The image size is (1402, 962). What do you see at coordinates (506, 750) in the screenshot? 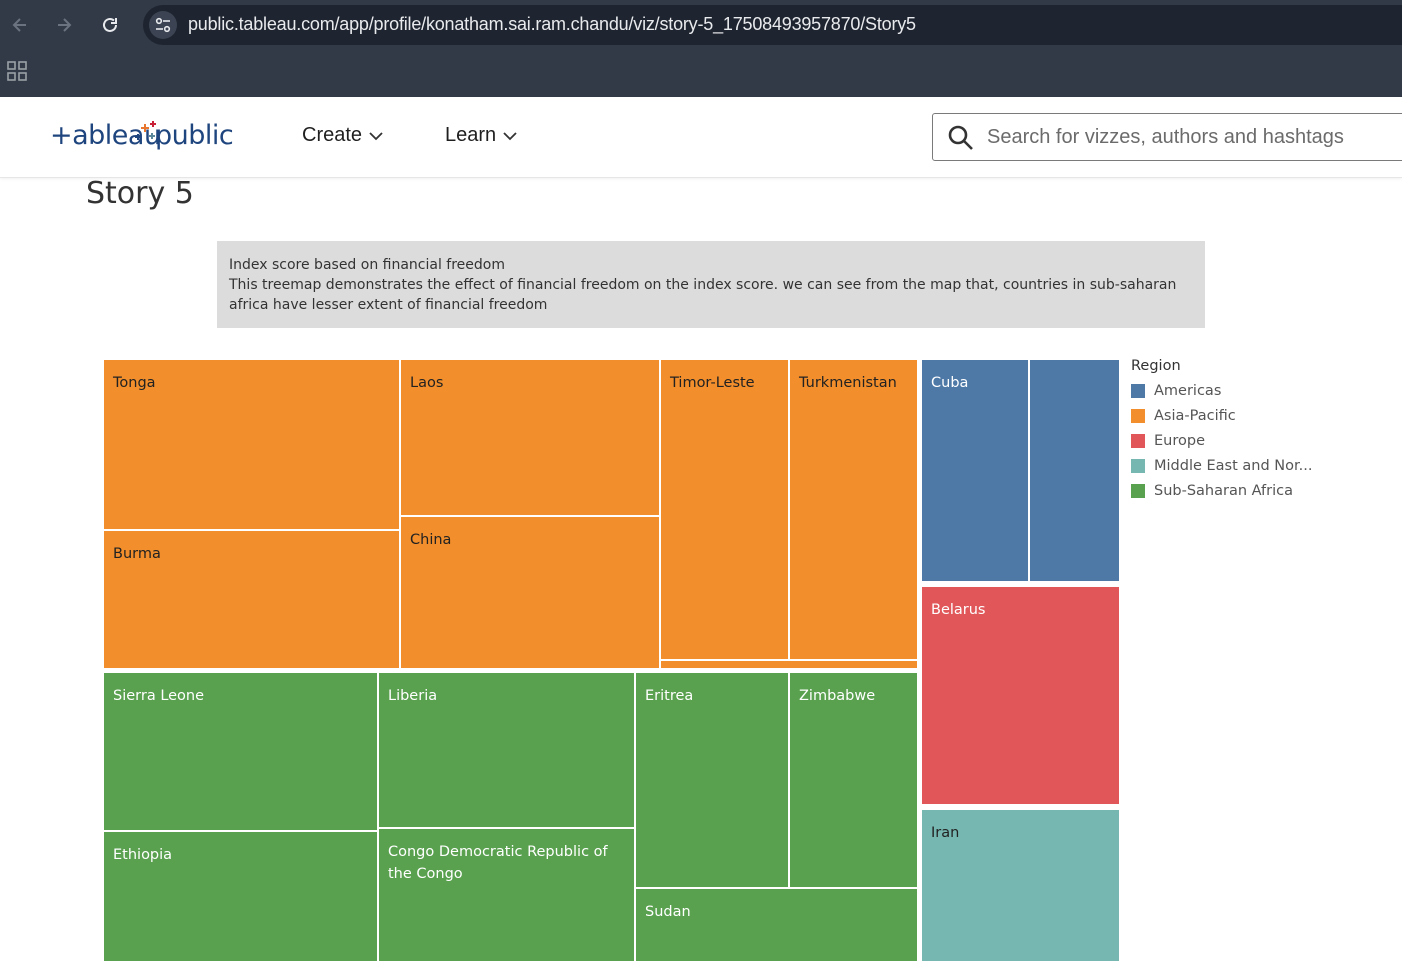
I see `treemap-tile: Liberia` at bounding box center [506, 750].